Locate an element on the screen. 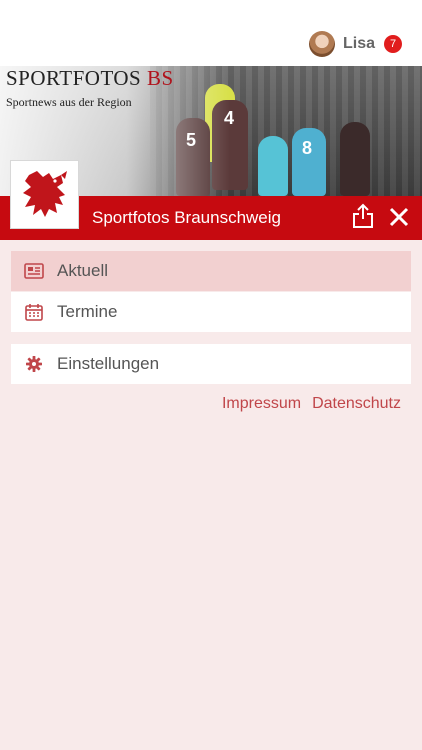 The height and width of the screenshot is (750, 422). gear-icon is located at coordinates (34, 364).